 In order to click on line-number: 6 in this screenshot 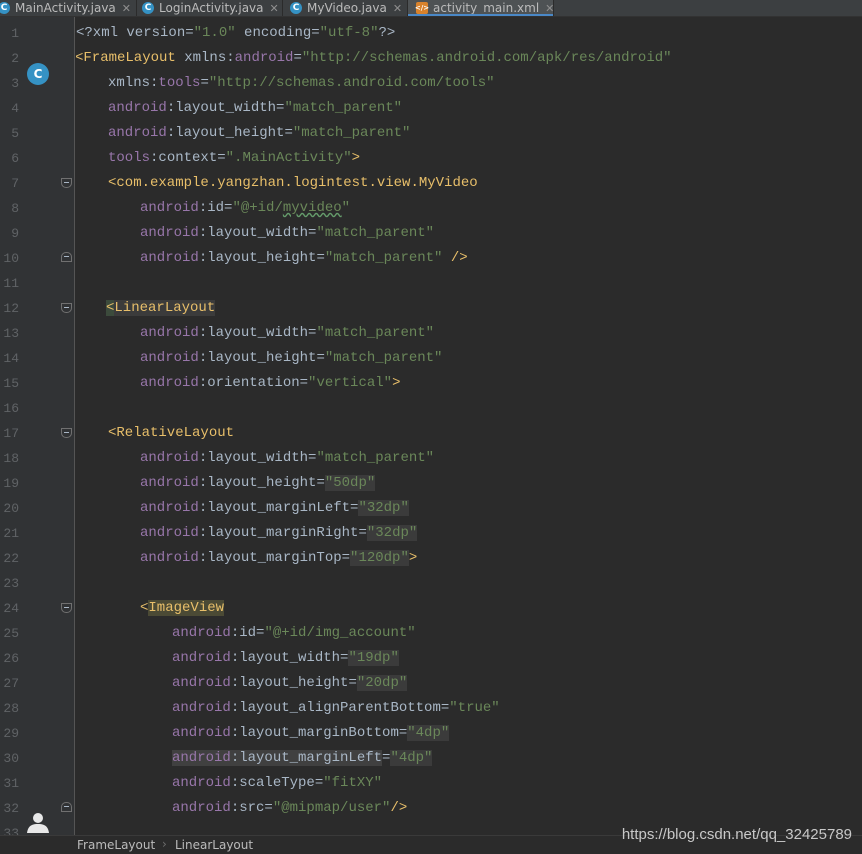, I will do `click(15, 158)`.